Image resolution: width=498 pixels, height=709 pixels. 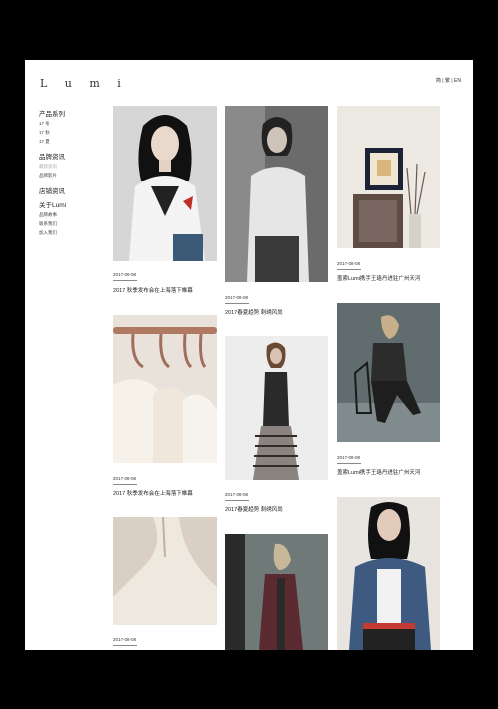 What do you see at coordinates (74, 204) in the screenshot?
I see `nav-about: 关于Lumi` at bounding box center [74, 204].